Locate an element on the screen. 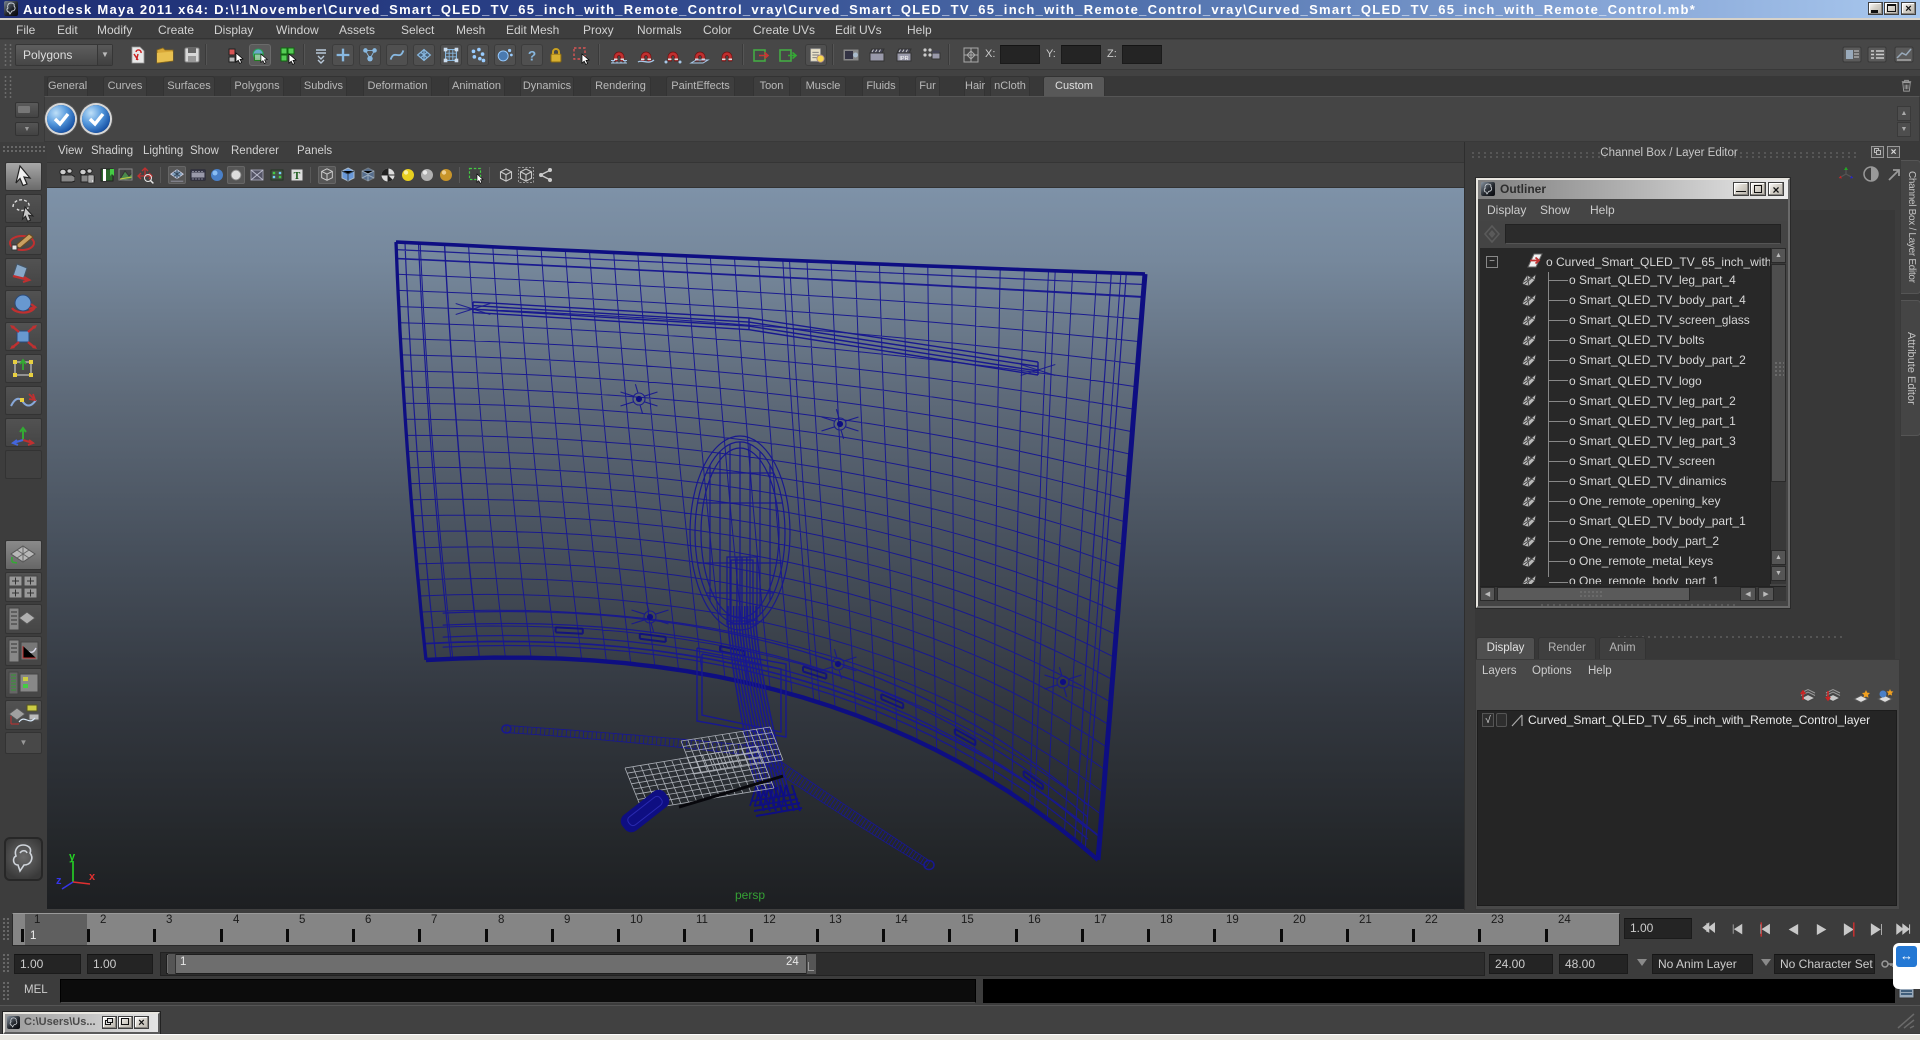 This screenshot has width=1920, height=1040. svg-text: persp is located at coordinates (750, 895).